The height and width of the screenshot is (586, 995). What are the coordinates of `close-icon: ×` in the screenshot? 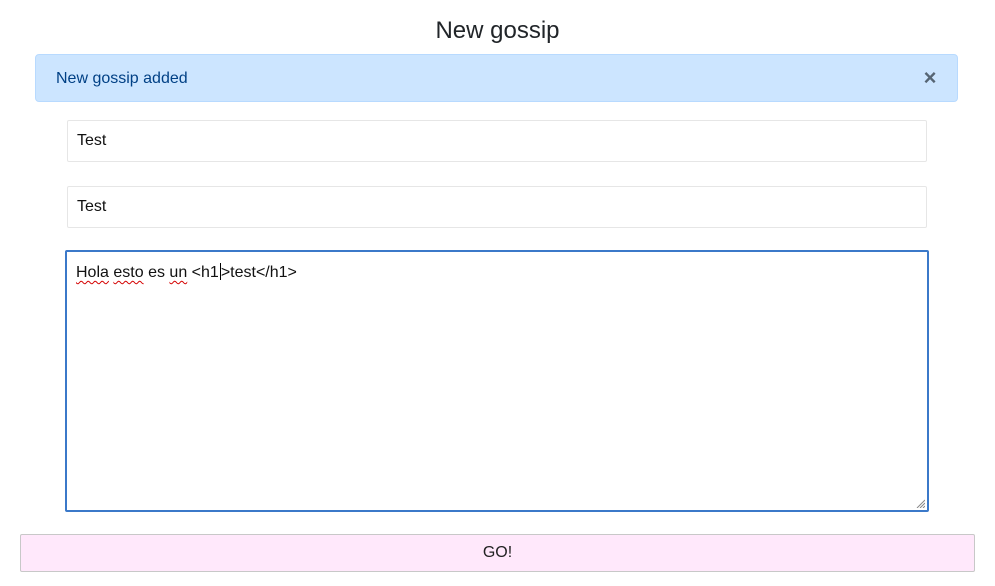 It's located at (930, 78).